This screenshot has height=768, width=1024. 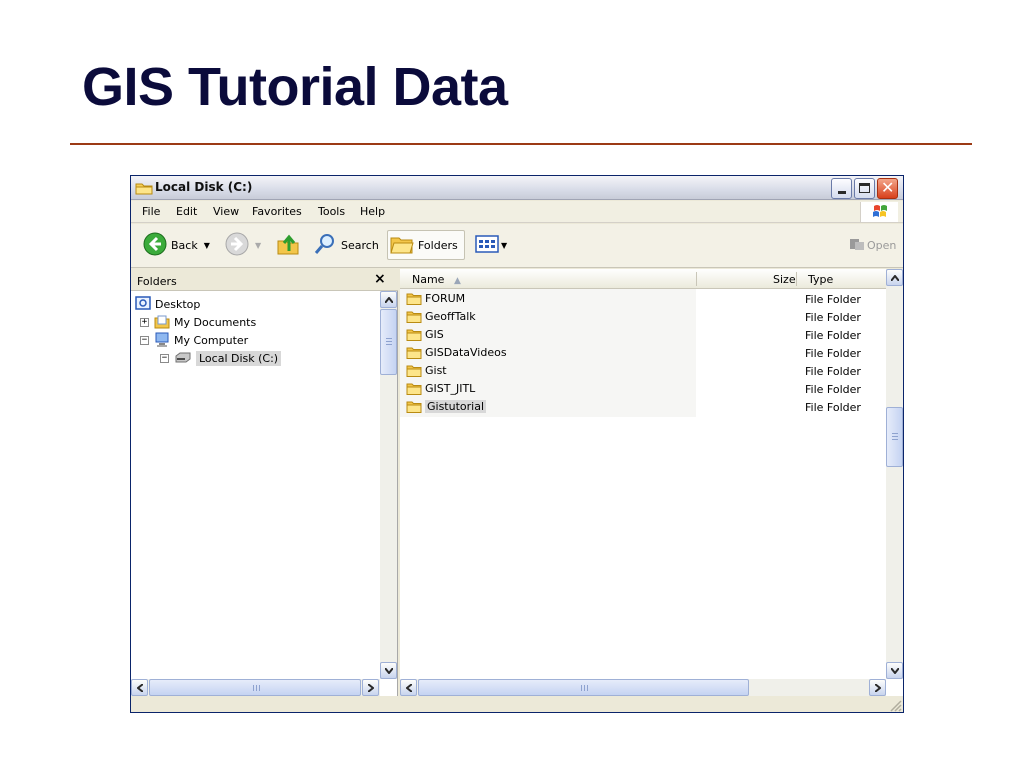 I want to click on file-row: Gistutorial File Folder, so click(x=643, y=407).